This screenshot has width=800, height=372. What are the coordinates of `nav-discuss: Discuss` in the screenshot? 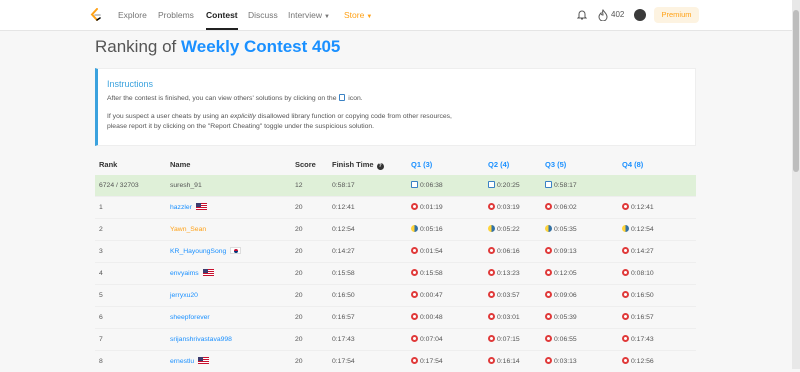 It's located at (263, 15).